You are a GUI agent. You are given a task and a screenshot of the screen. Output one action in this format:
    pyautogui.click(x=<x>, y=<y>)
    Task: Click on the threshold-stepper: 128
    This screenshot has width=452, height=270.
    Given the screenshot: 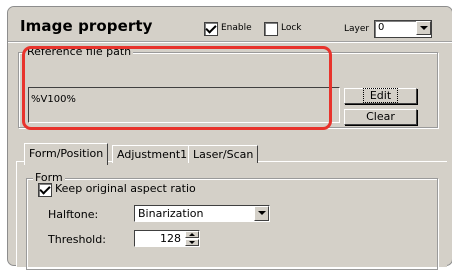 What is the action you would take?
    pyautogui.click(x=167, y=238)
    